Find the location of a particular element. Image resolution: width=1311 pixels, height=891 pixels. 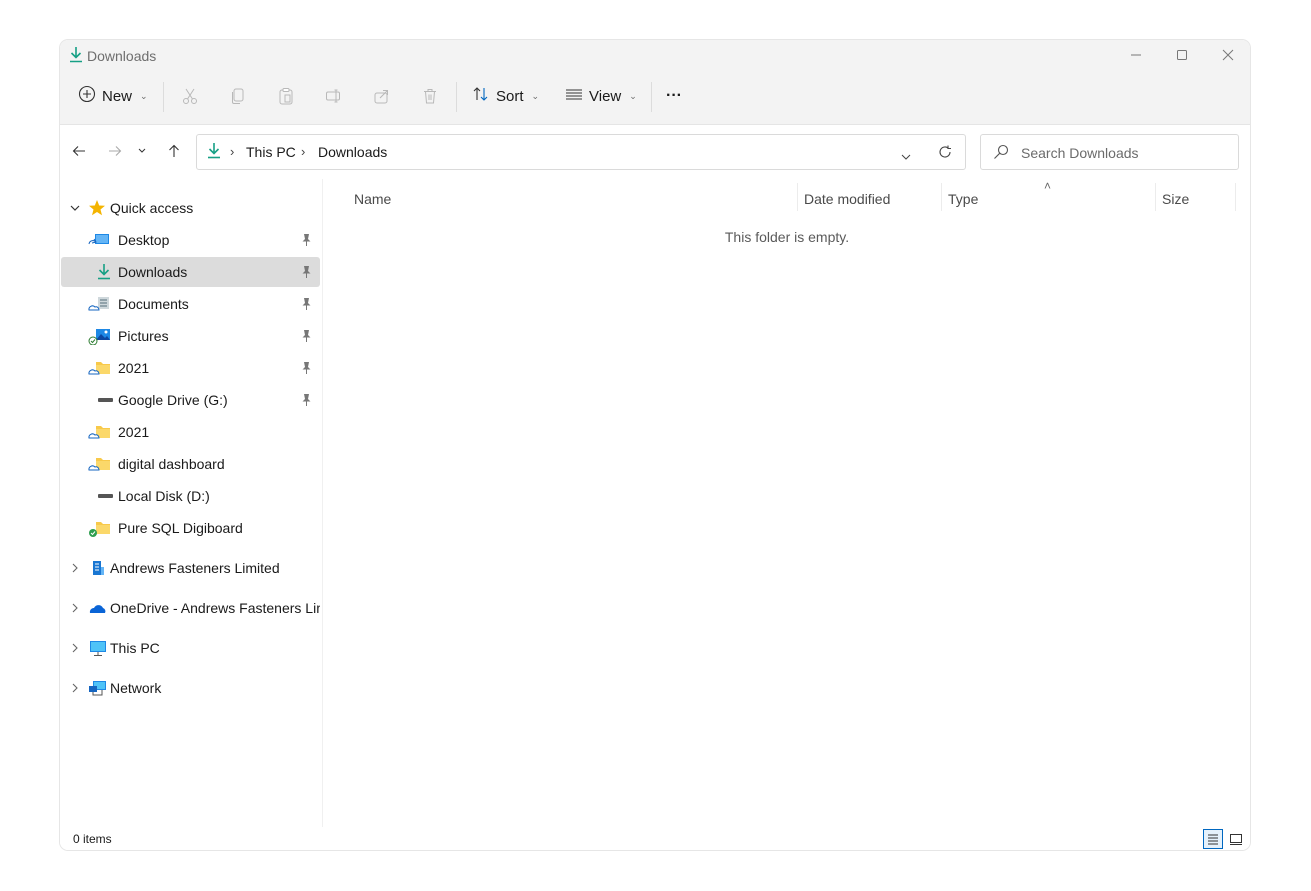

onedrive-cloud-icon is located at coordinates (98, 608).